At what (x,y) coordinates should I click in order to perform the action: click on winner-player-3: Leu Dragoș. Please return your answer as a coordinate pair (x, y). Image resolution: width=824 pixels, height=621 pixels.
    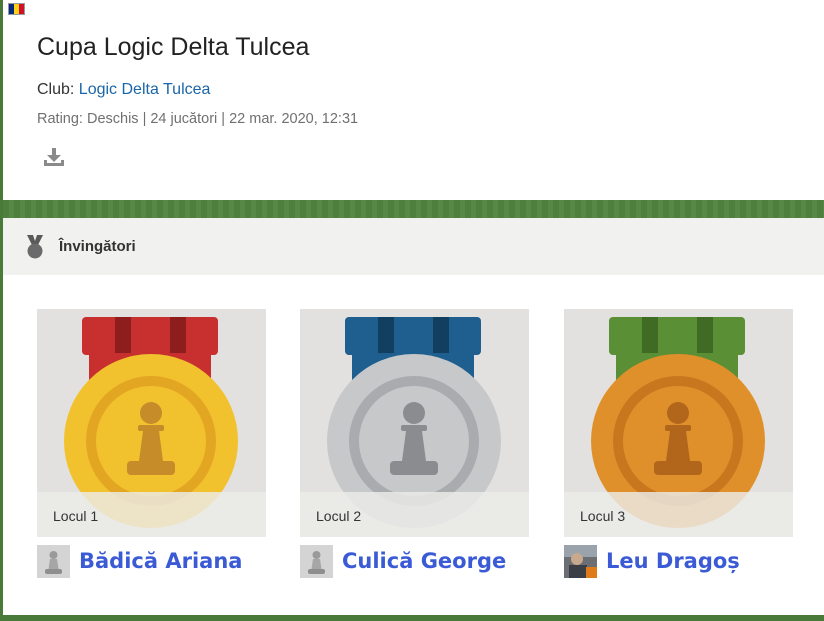
    Looking at the image, I should click on (652, 561).